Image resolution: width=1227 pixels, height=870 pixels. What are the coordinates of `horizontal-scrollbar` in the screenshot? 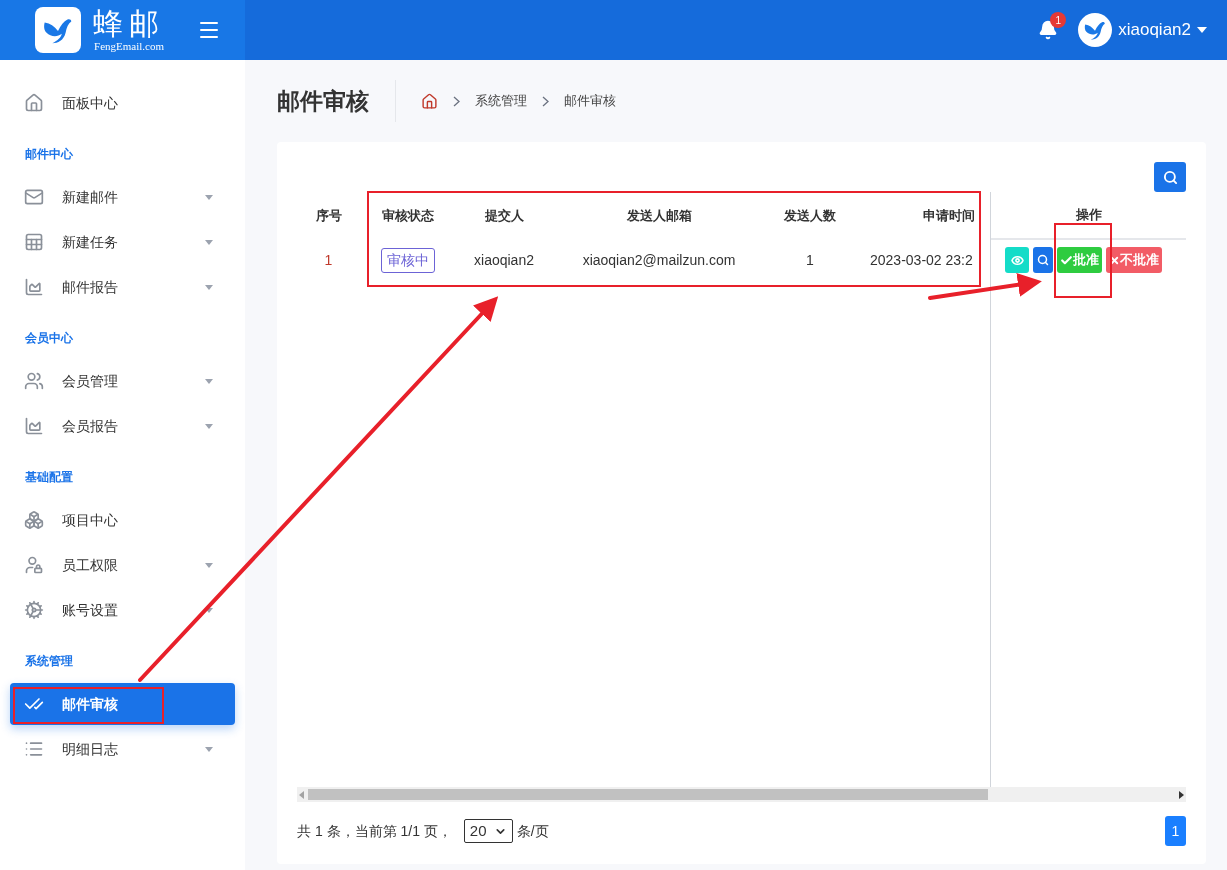 It's located at (741, 794).